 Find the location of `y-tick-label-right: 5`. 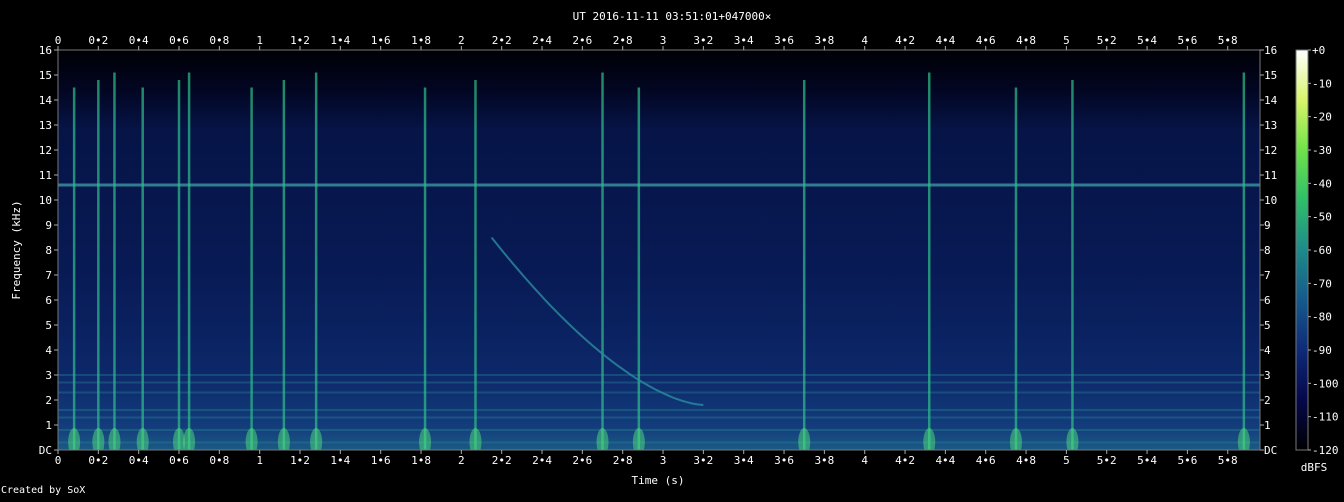

y-tick-label-right: 5 is located at coordinates (1267, 325).